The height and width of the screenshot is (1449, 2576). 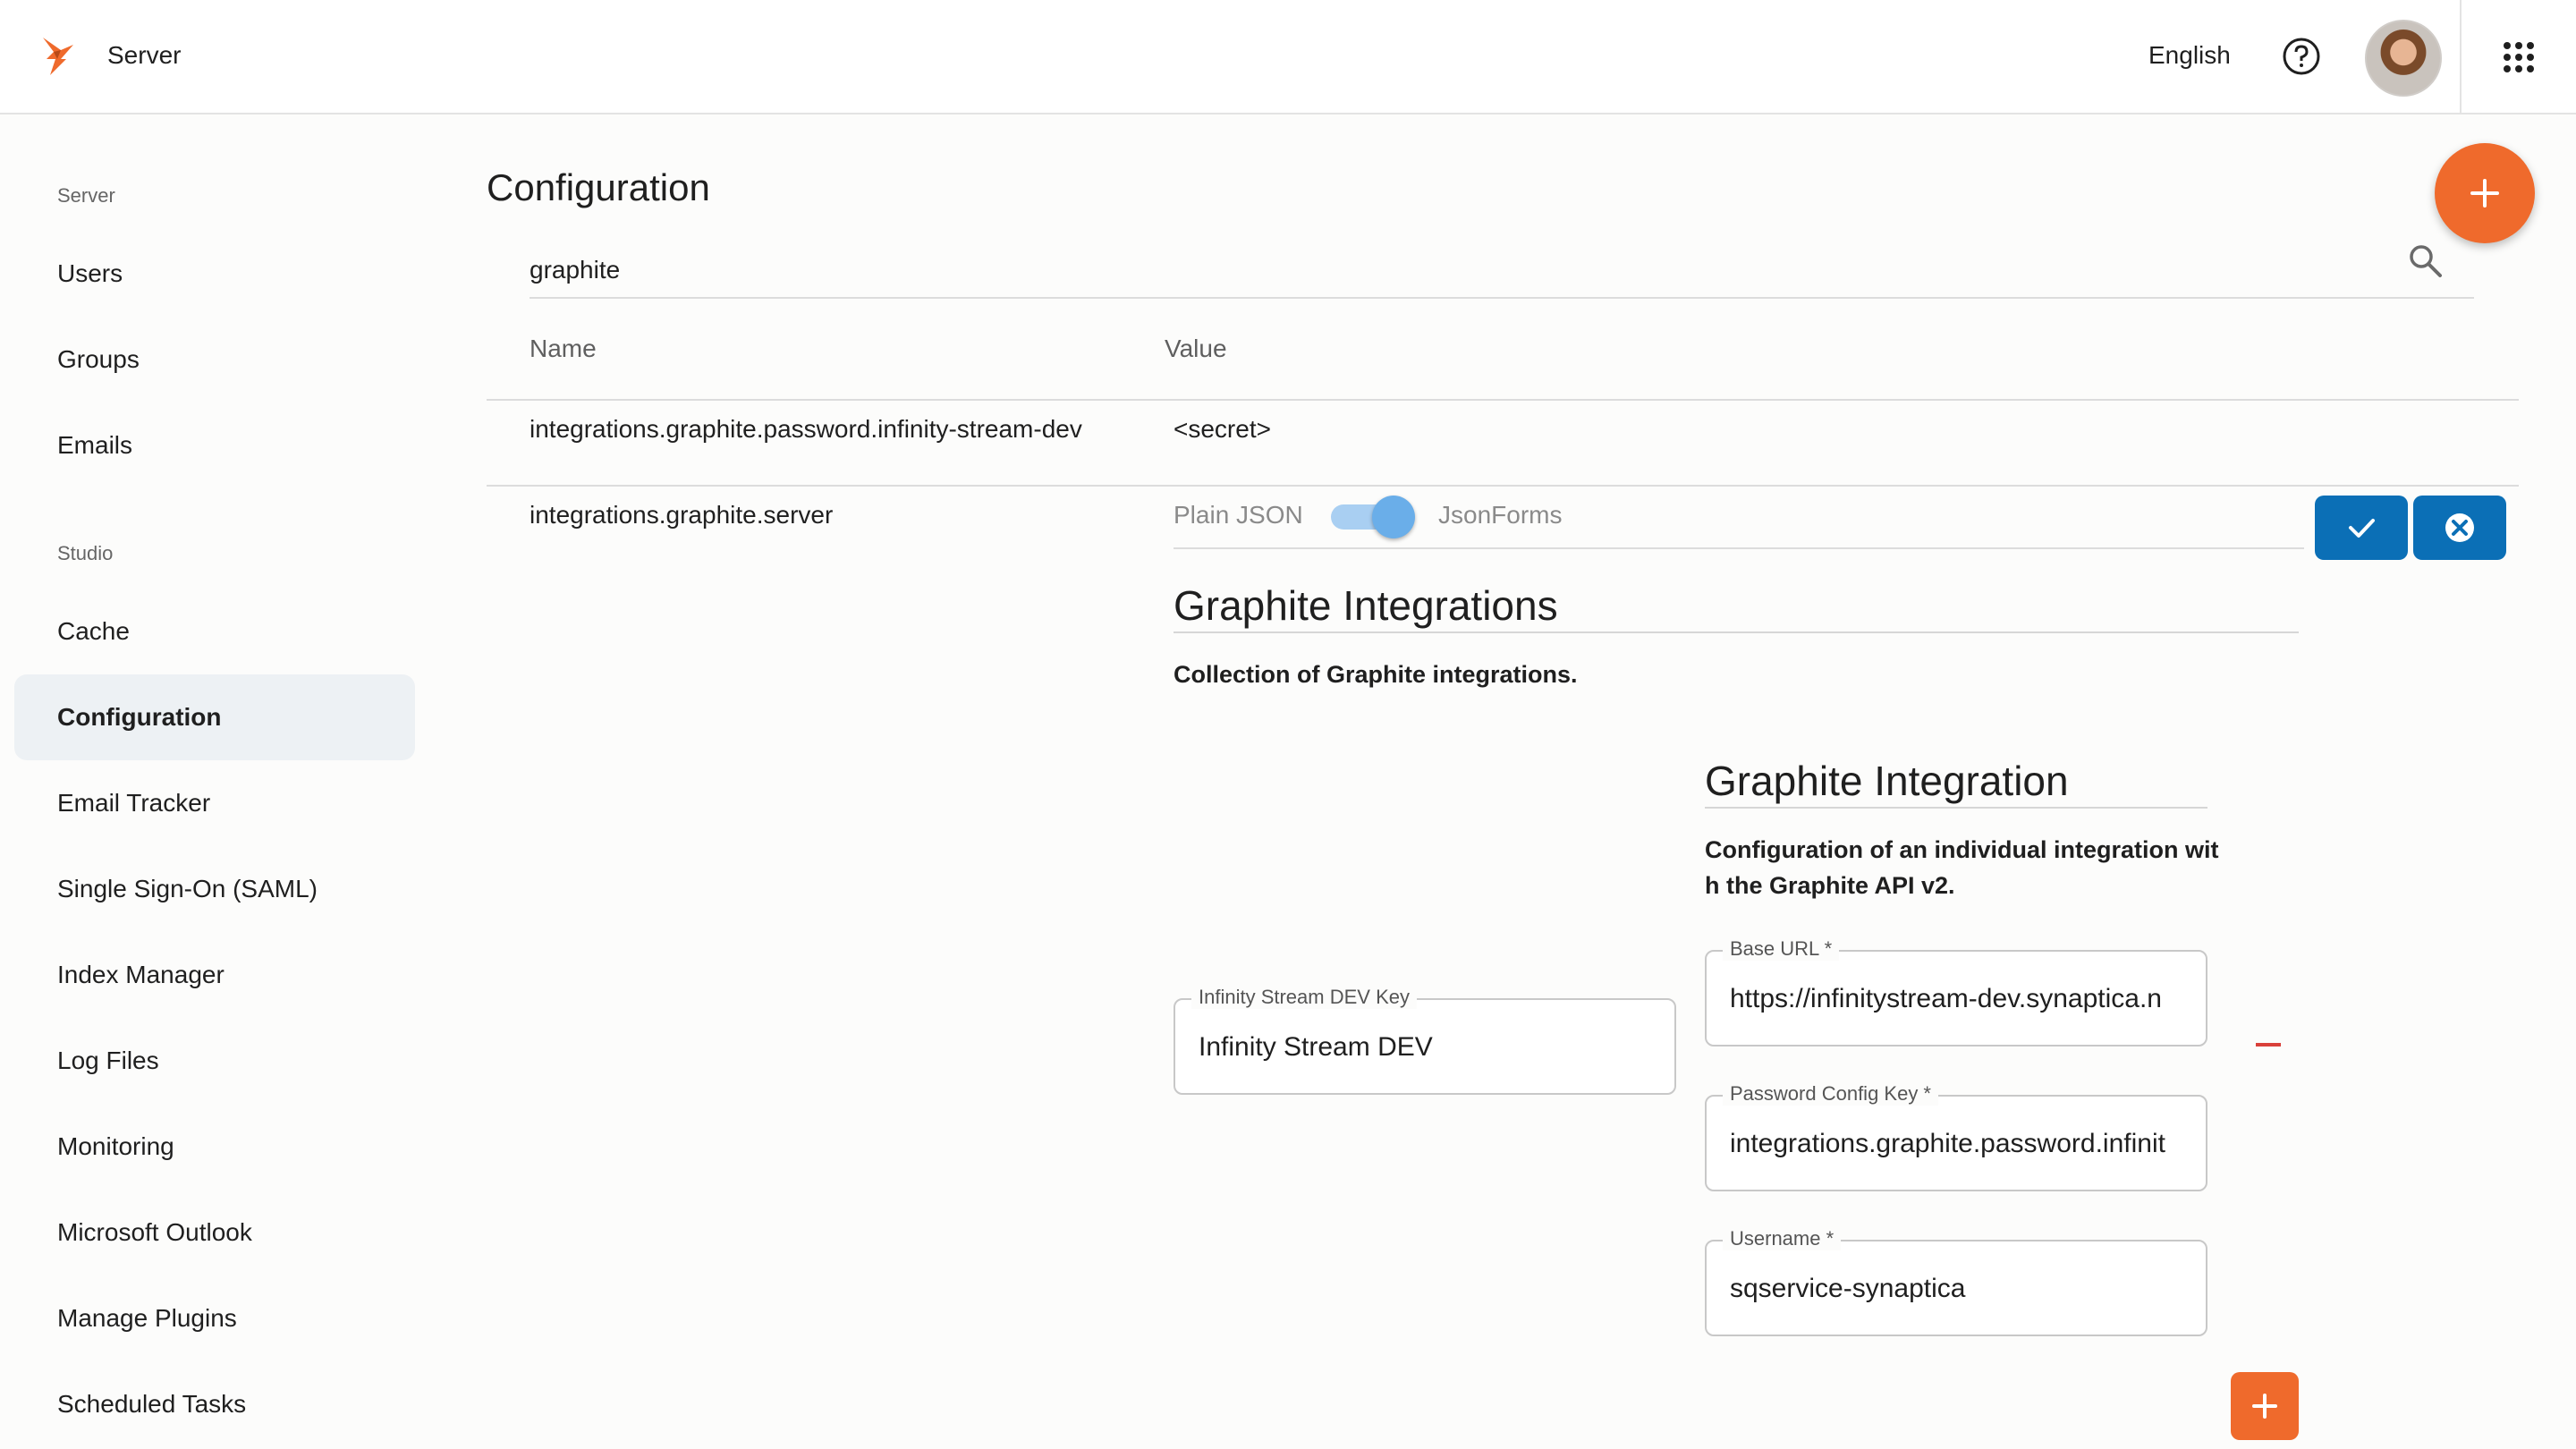 I want to click on divider, so click(x=2461, y=57).